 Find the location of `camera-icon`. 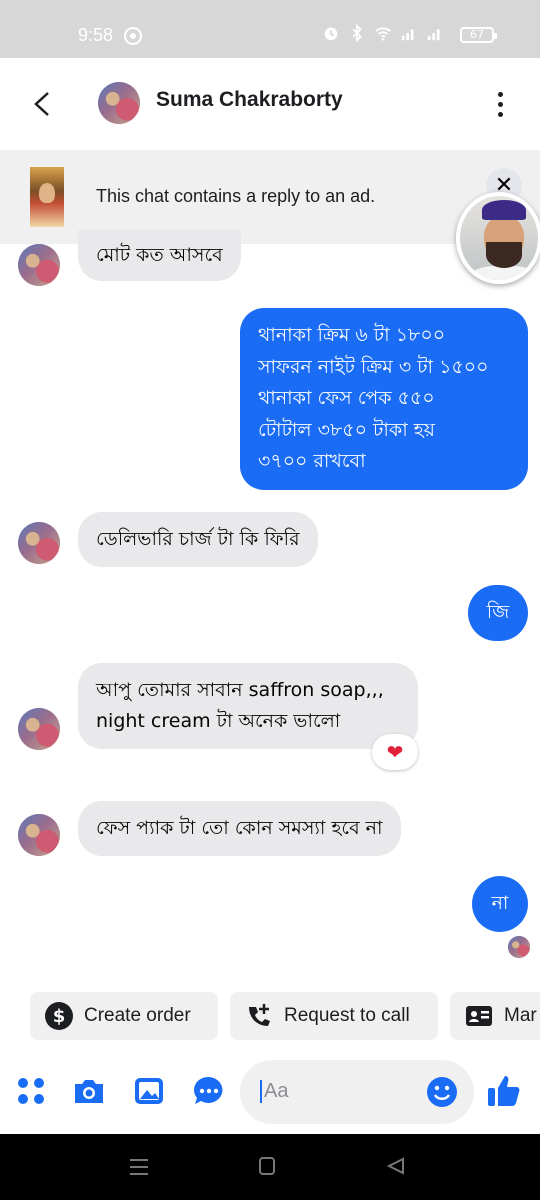

camera-icon is located at coordinates (89, 1091).